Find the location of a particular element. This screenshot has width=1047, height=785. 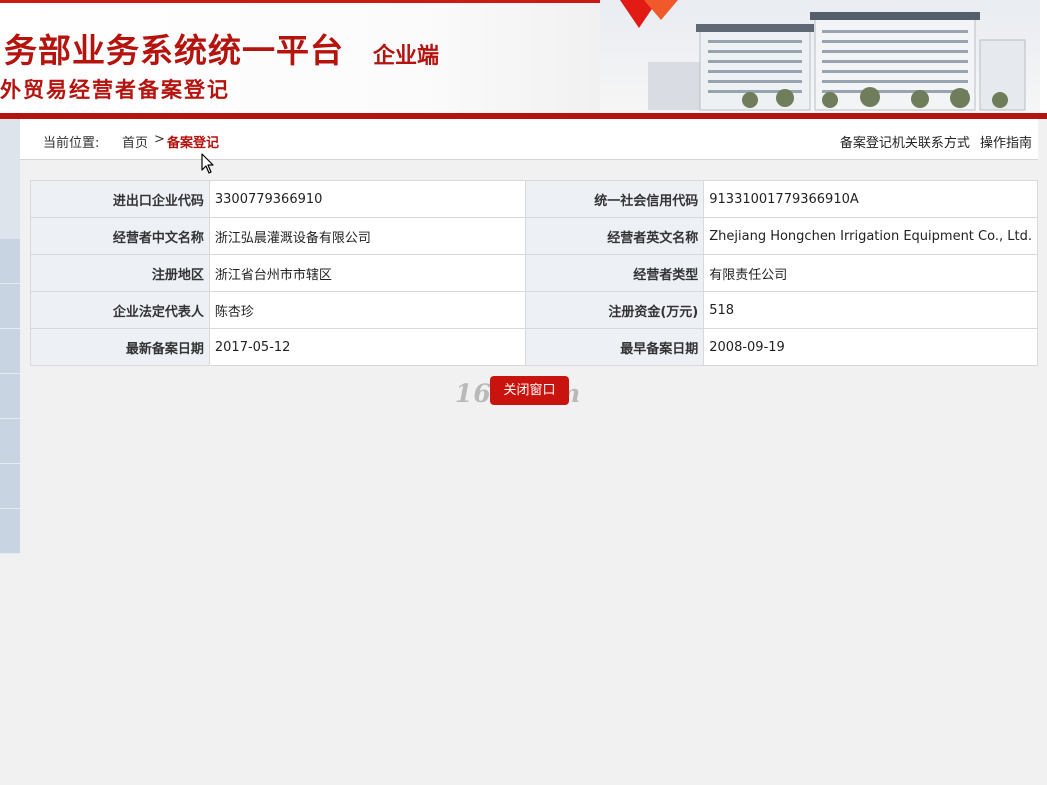

field-label: 企业法定代表人 is located at coordinates (120, 310).